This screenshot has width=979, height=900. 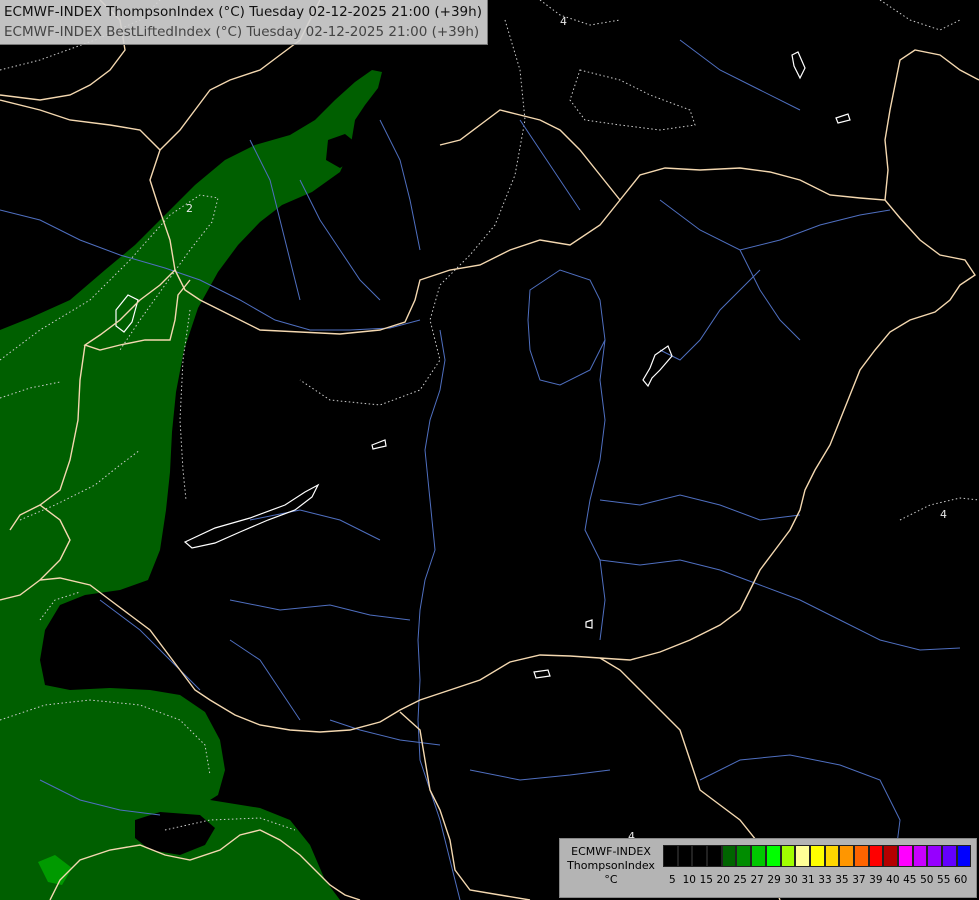 What do you see at coordinates (859, 880) in the screenshot?
I see `legend-tick: 37` at bounding box center [859, 880].